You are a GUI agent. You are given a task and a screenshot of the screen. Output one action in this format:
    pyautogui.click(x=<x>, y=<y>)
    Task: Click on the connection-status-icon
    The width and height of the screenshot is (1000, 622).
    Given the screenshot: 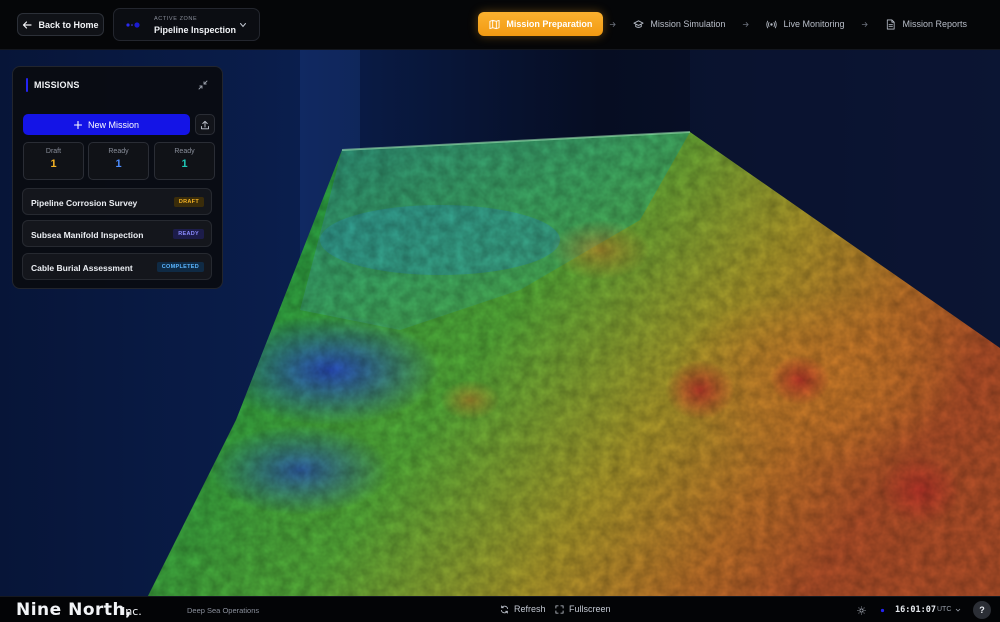 What is the action you would take?
    pyautogui.click(x=882, y=610)
    